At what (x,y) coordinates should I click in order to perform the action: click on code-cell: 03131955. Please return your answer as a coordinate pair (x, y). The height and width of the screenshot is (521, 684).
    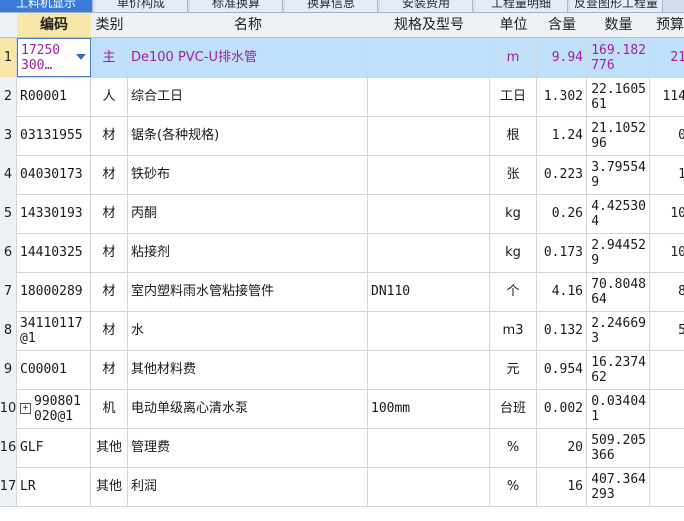
    Looking at the image, I should click on (54, 135).